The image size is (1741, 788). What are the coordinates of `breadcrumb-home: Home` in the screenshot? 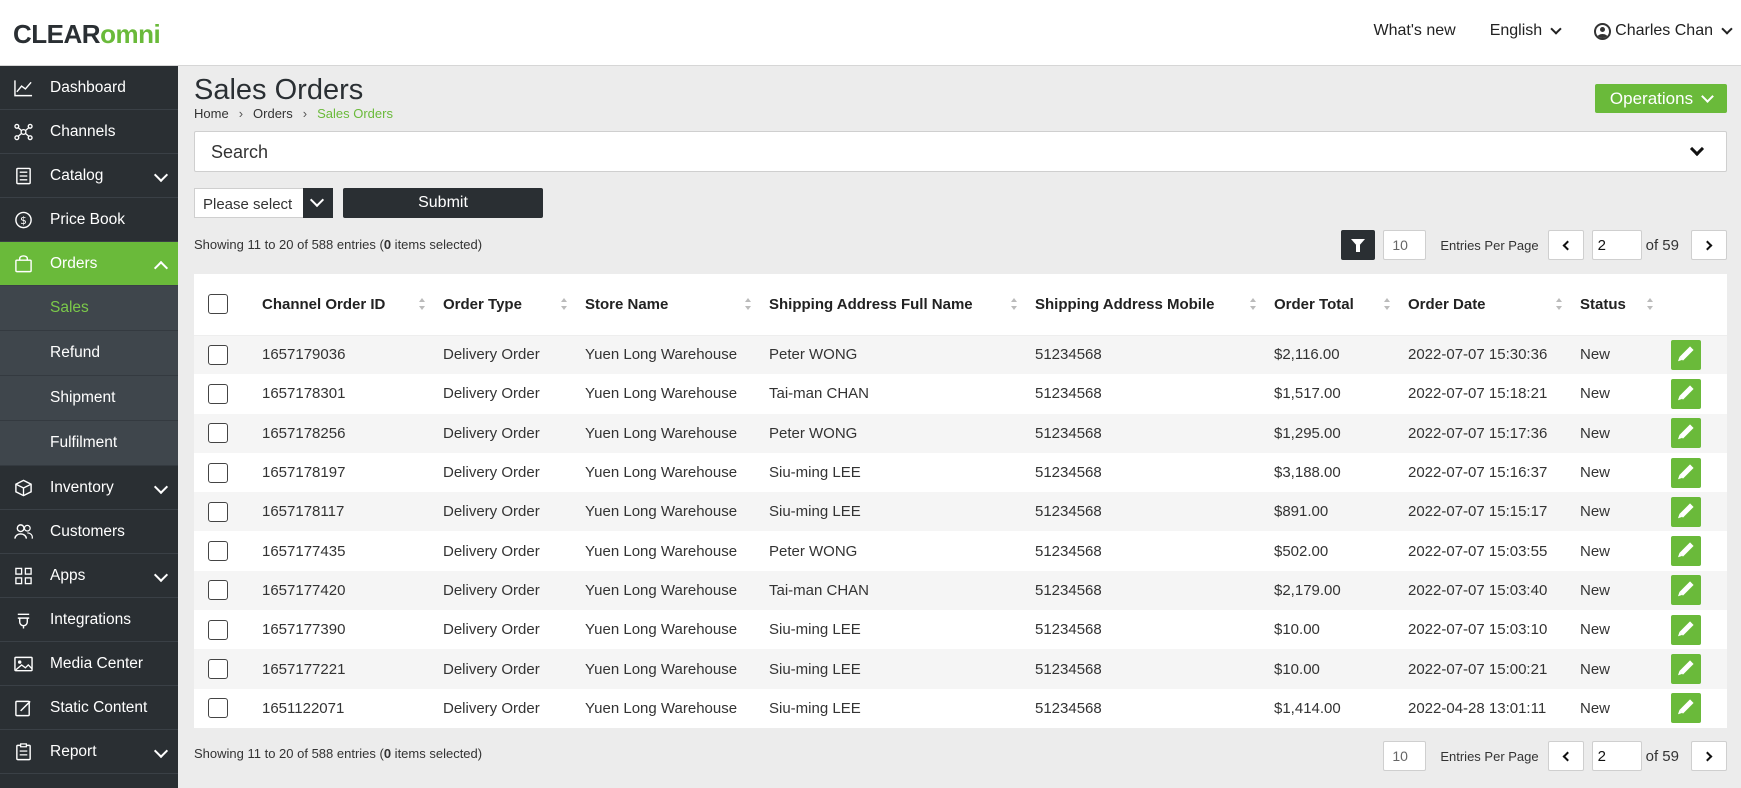 It's located at (211, 113).